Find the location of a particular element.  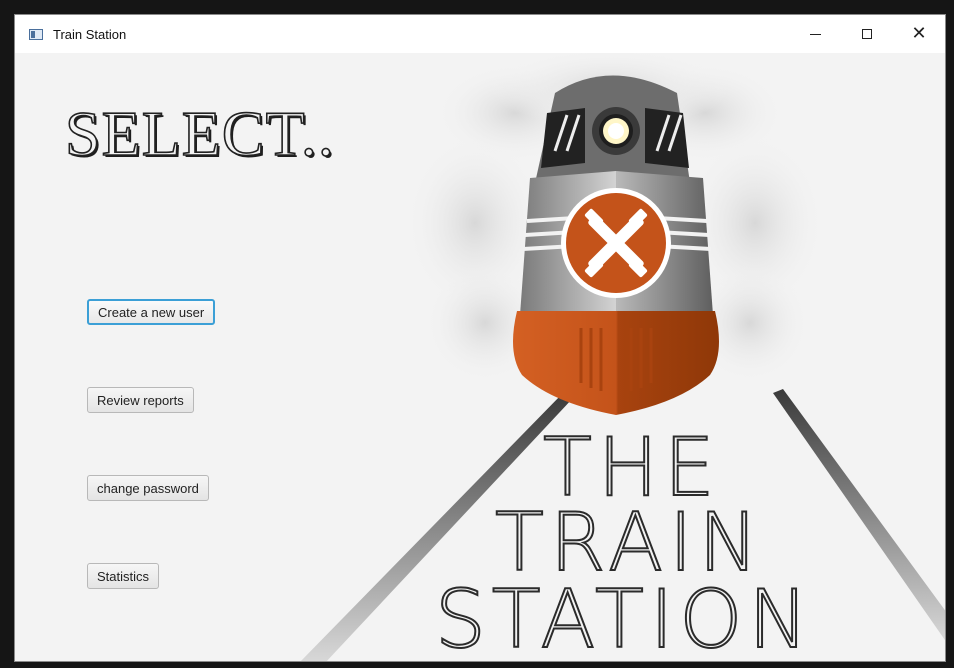

window-controls: ✕ is located at coordinates (867, 34).